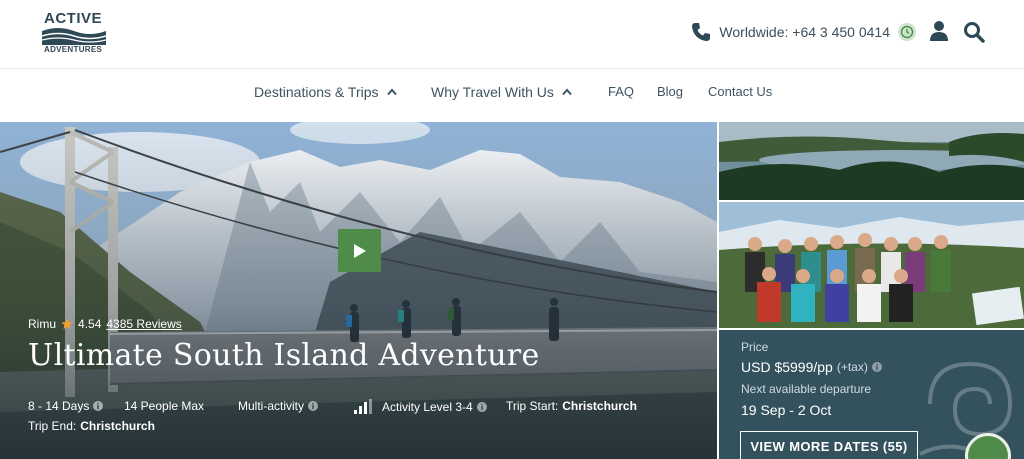 The width and height of the screenshot is (1024, 459). I want to click on phone-icon, so click(701, 32).